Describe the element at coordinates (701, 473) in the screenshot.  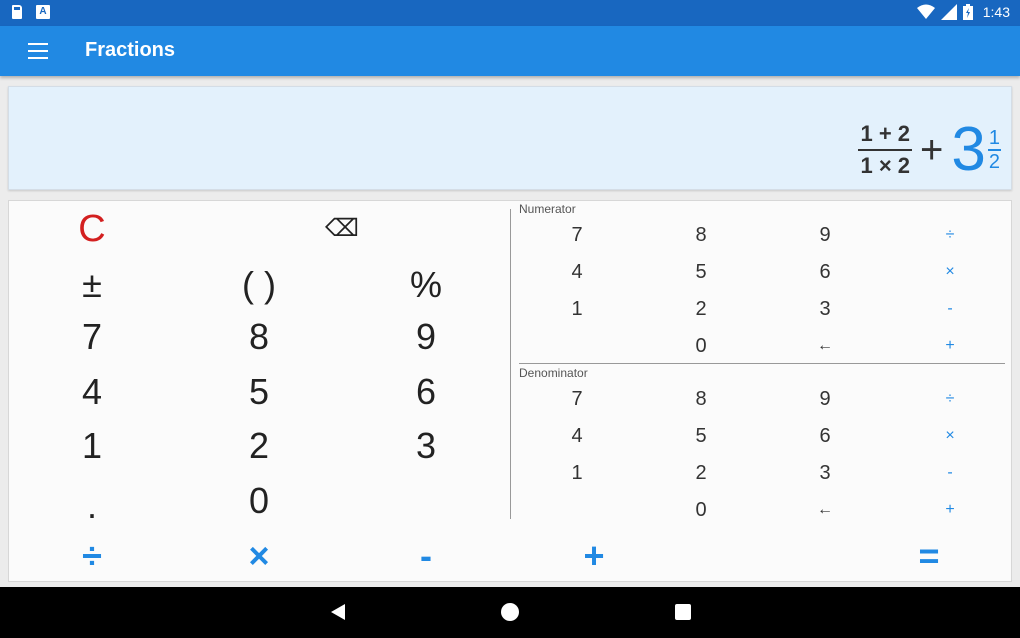
I see `den-key-2: 2` at that location.